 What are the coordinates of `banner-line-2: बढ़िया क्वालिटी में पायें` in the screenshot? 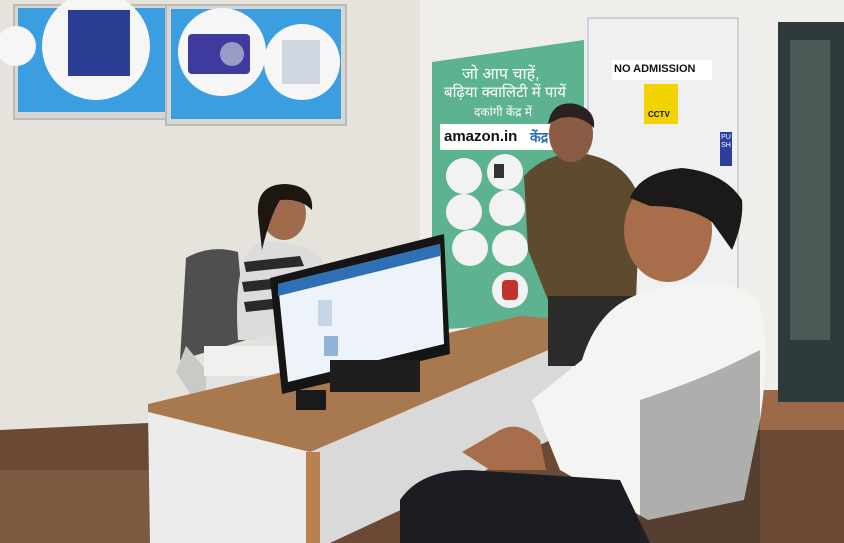 It's located at (505, 92).